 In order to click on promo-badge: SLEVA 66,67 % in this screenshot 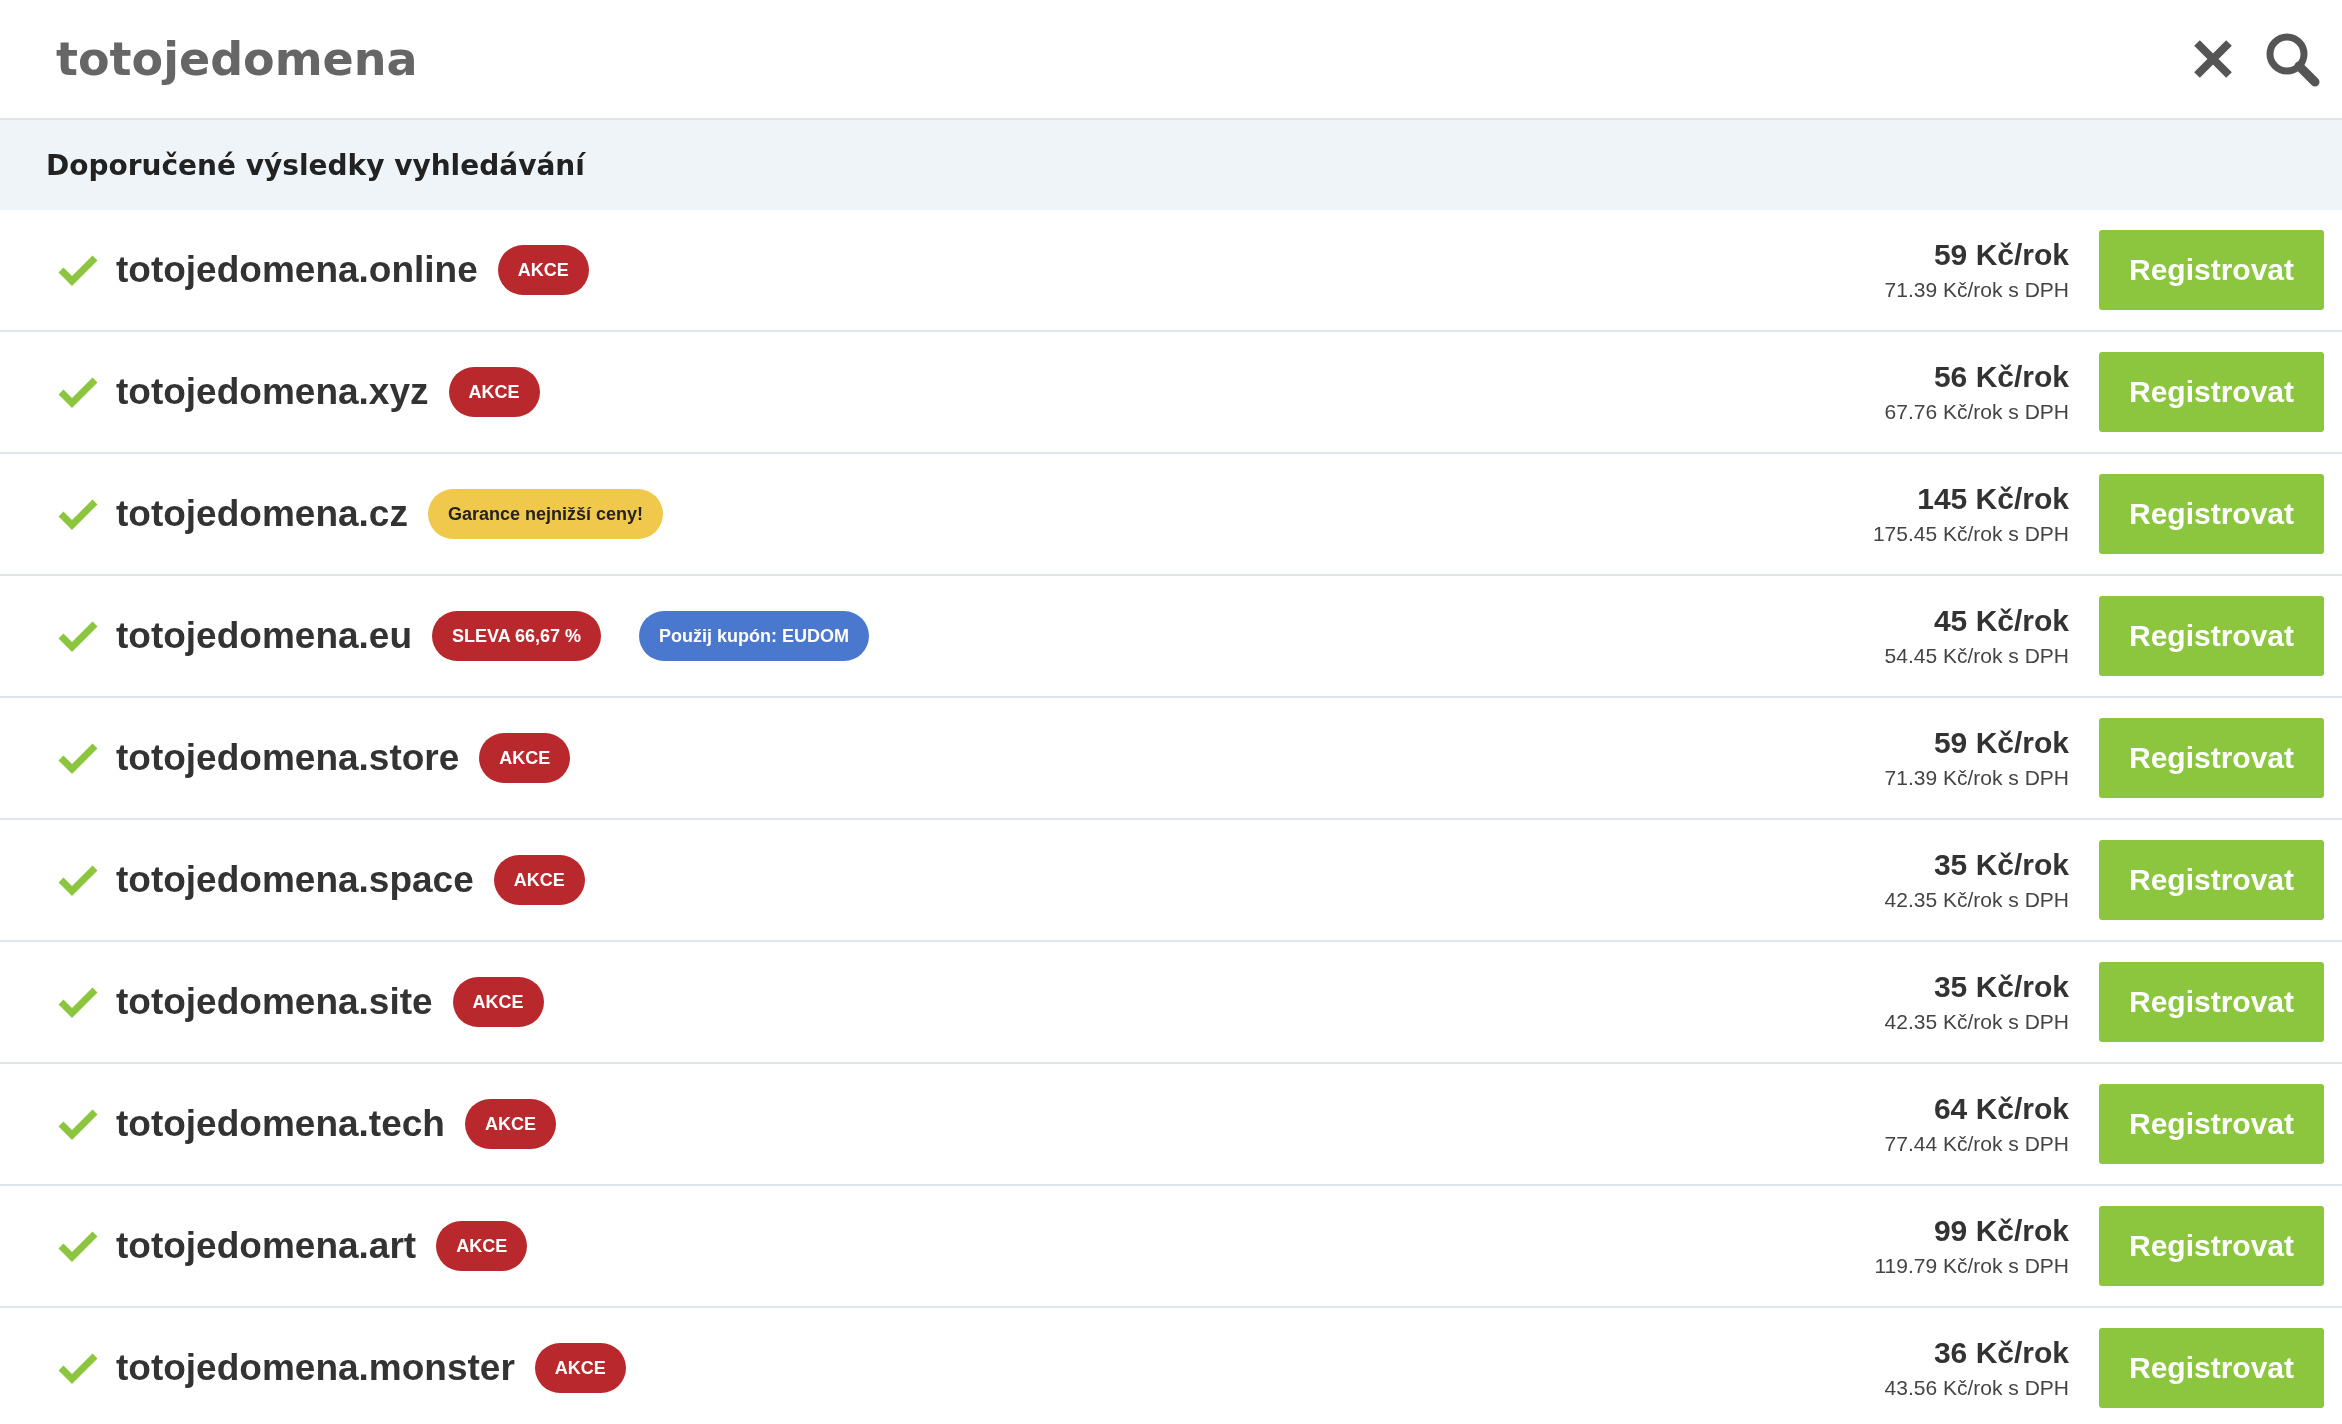, I will do `click(517, 636)`.